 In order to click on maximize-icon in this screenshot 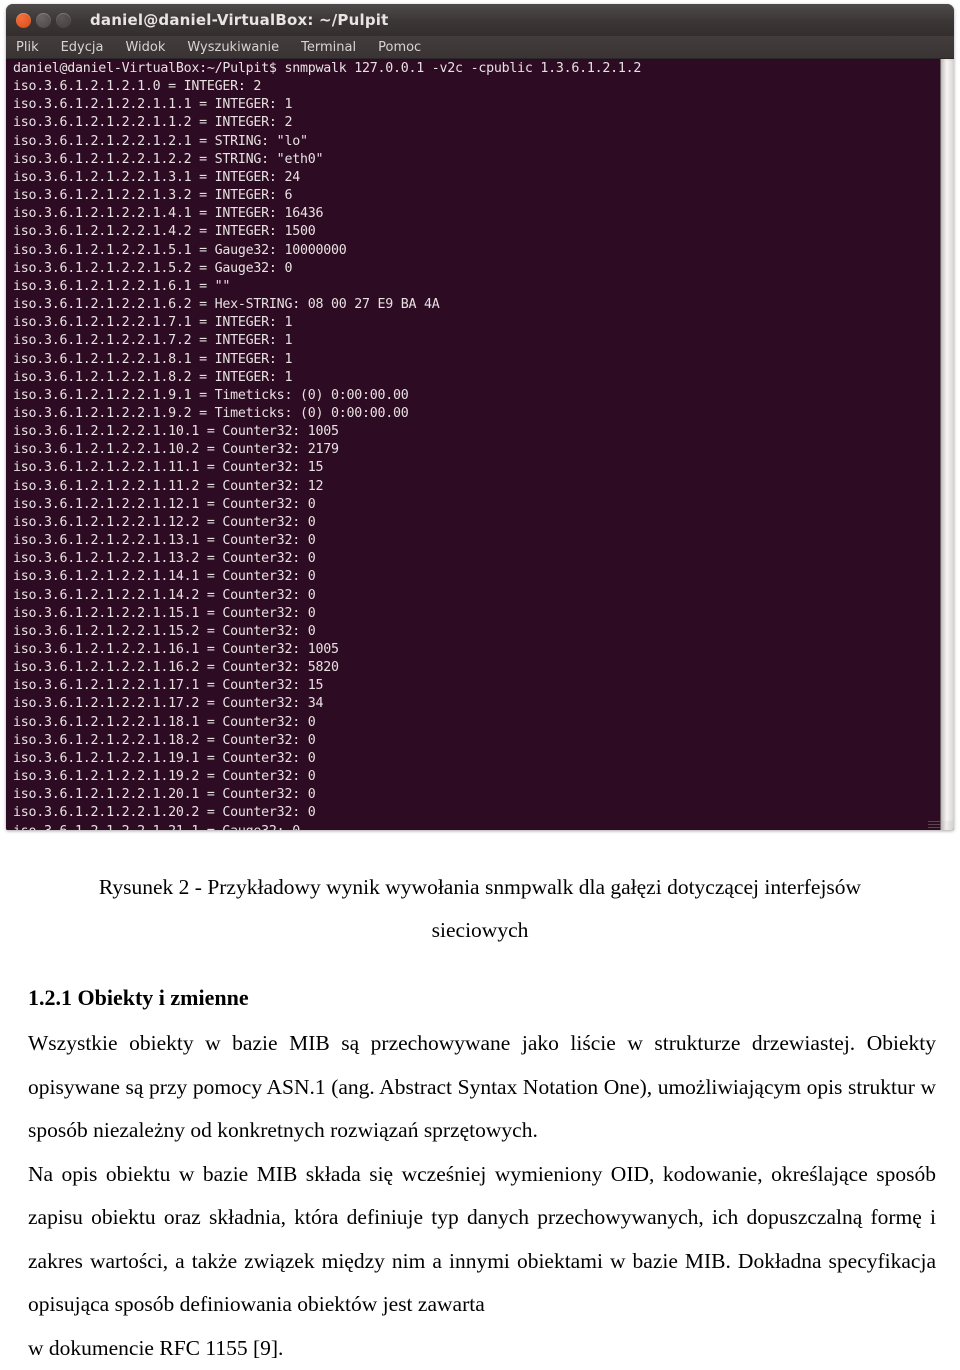, I will do `click(63, 20)`.